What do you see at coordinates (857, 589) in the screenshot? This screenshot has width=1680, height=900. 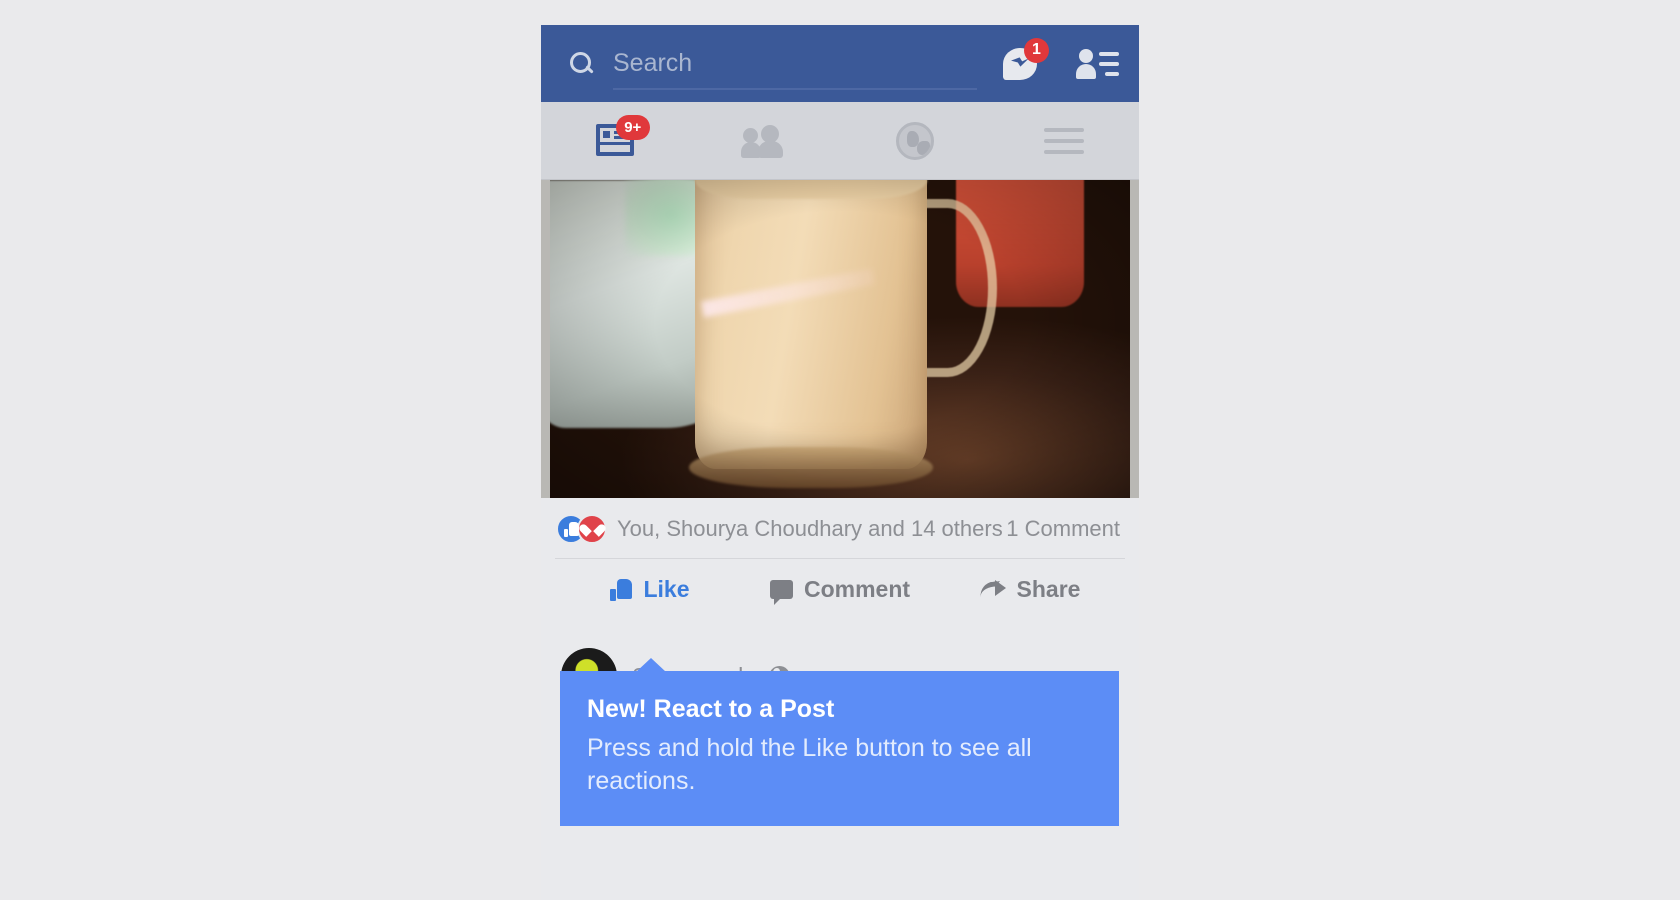 I see `comment-button-label: Comment` at bounding box center [857, 589].